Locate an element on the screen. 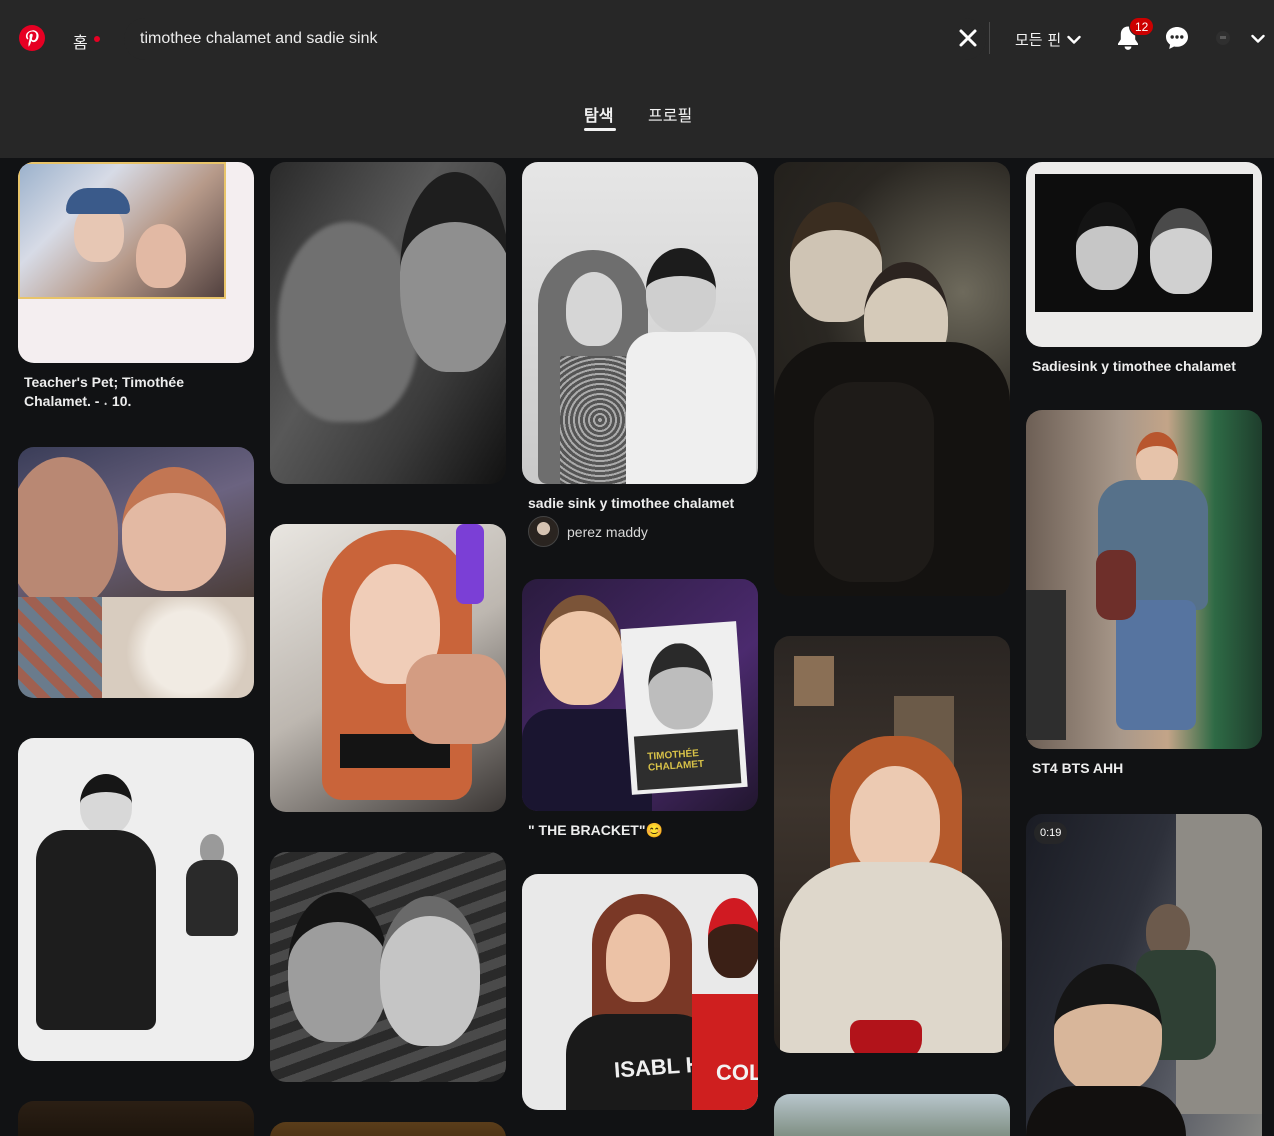  shirt-text: COL is located at coordinates (737, 1072).